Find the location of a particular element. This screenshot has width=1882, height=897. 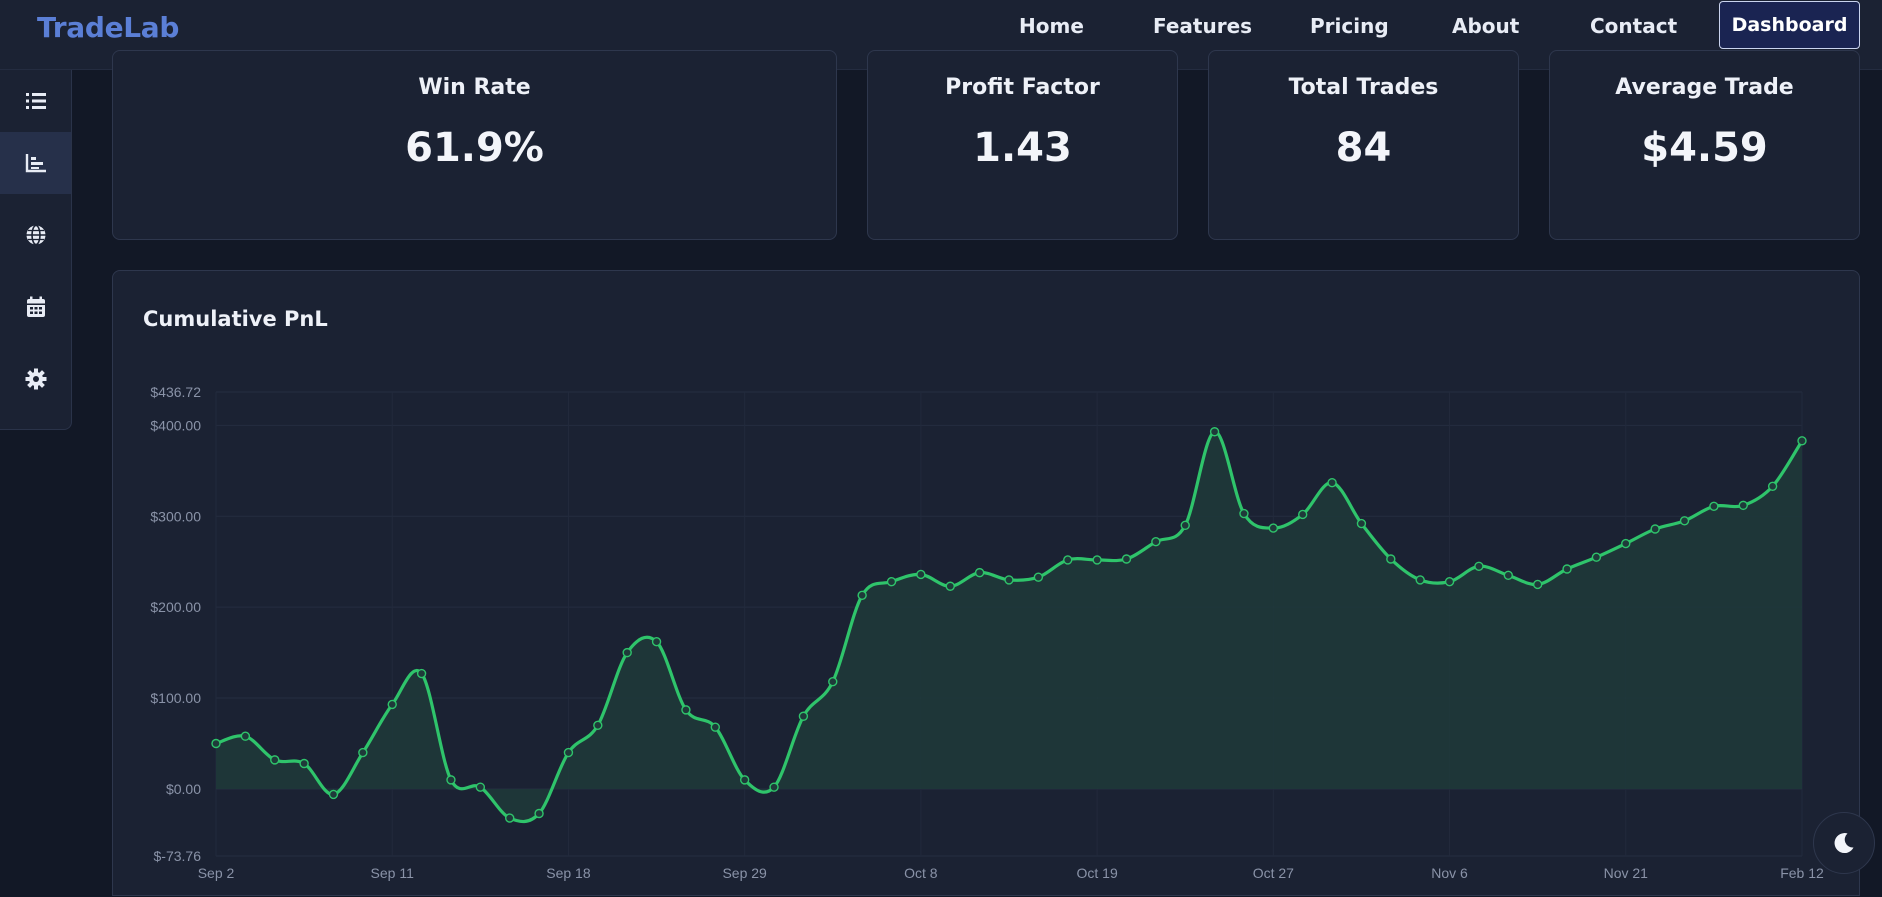

theme-toggle-button is located at coordinates (1844, 843).